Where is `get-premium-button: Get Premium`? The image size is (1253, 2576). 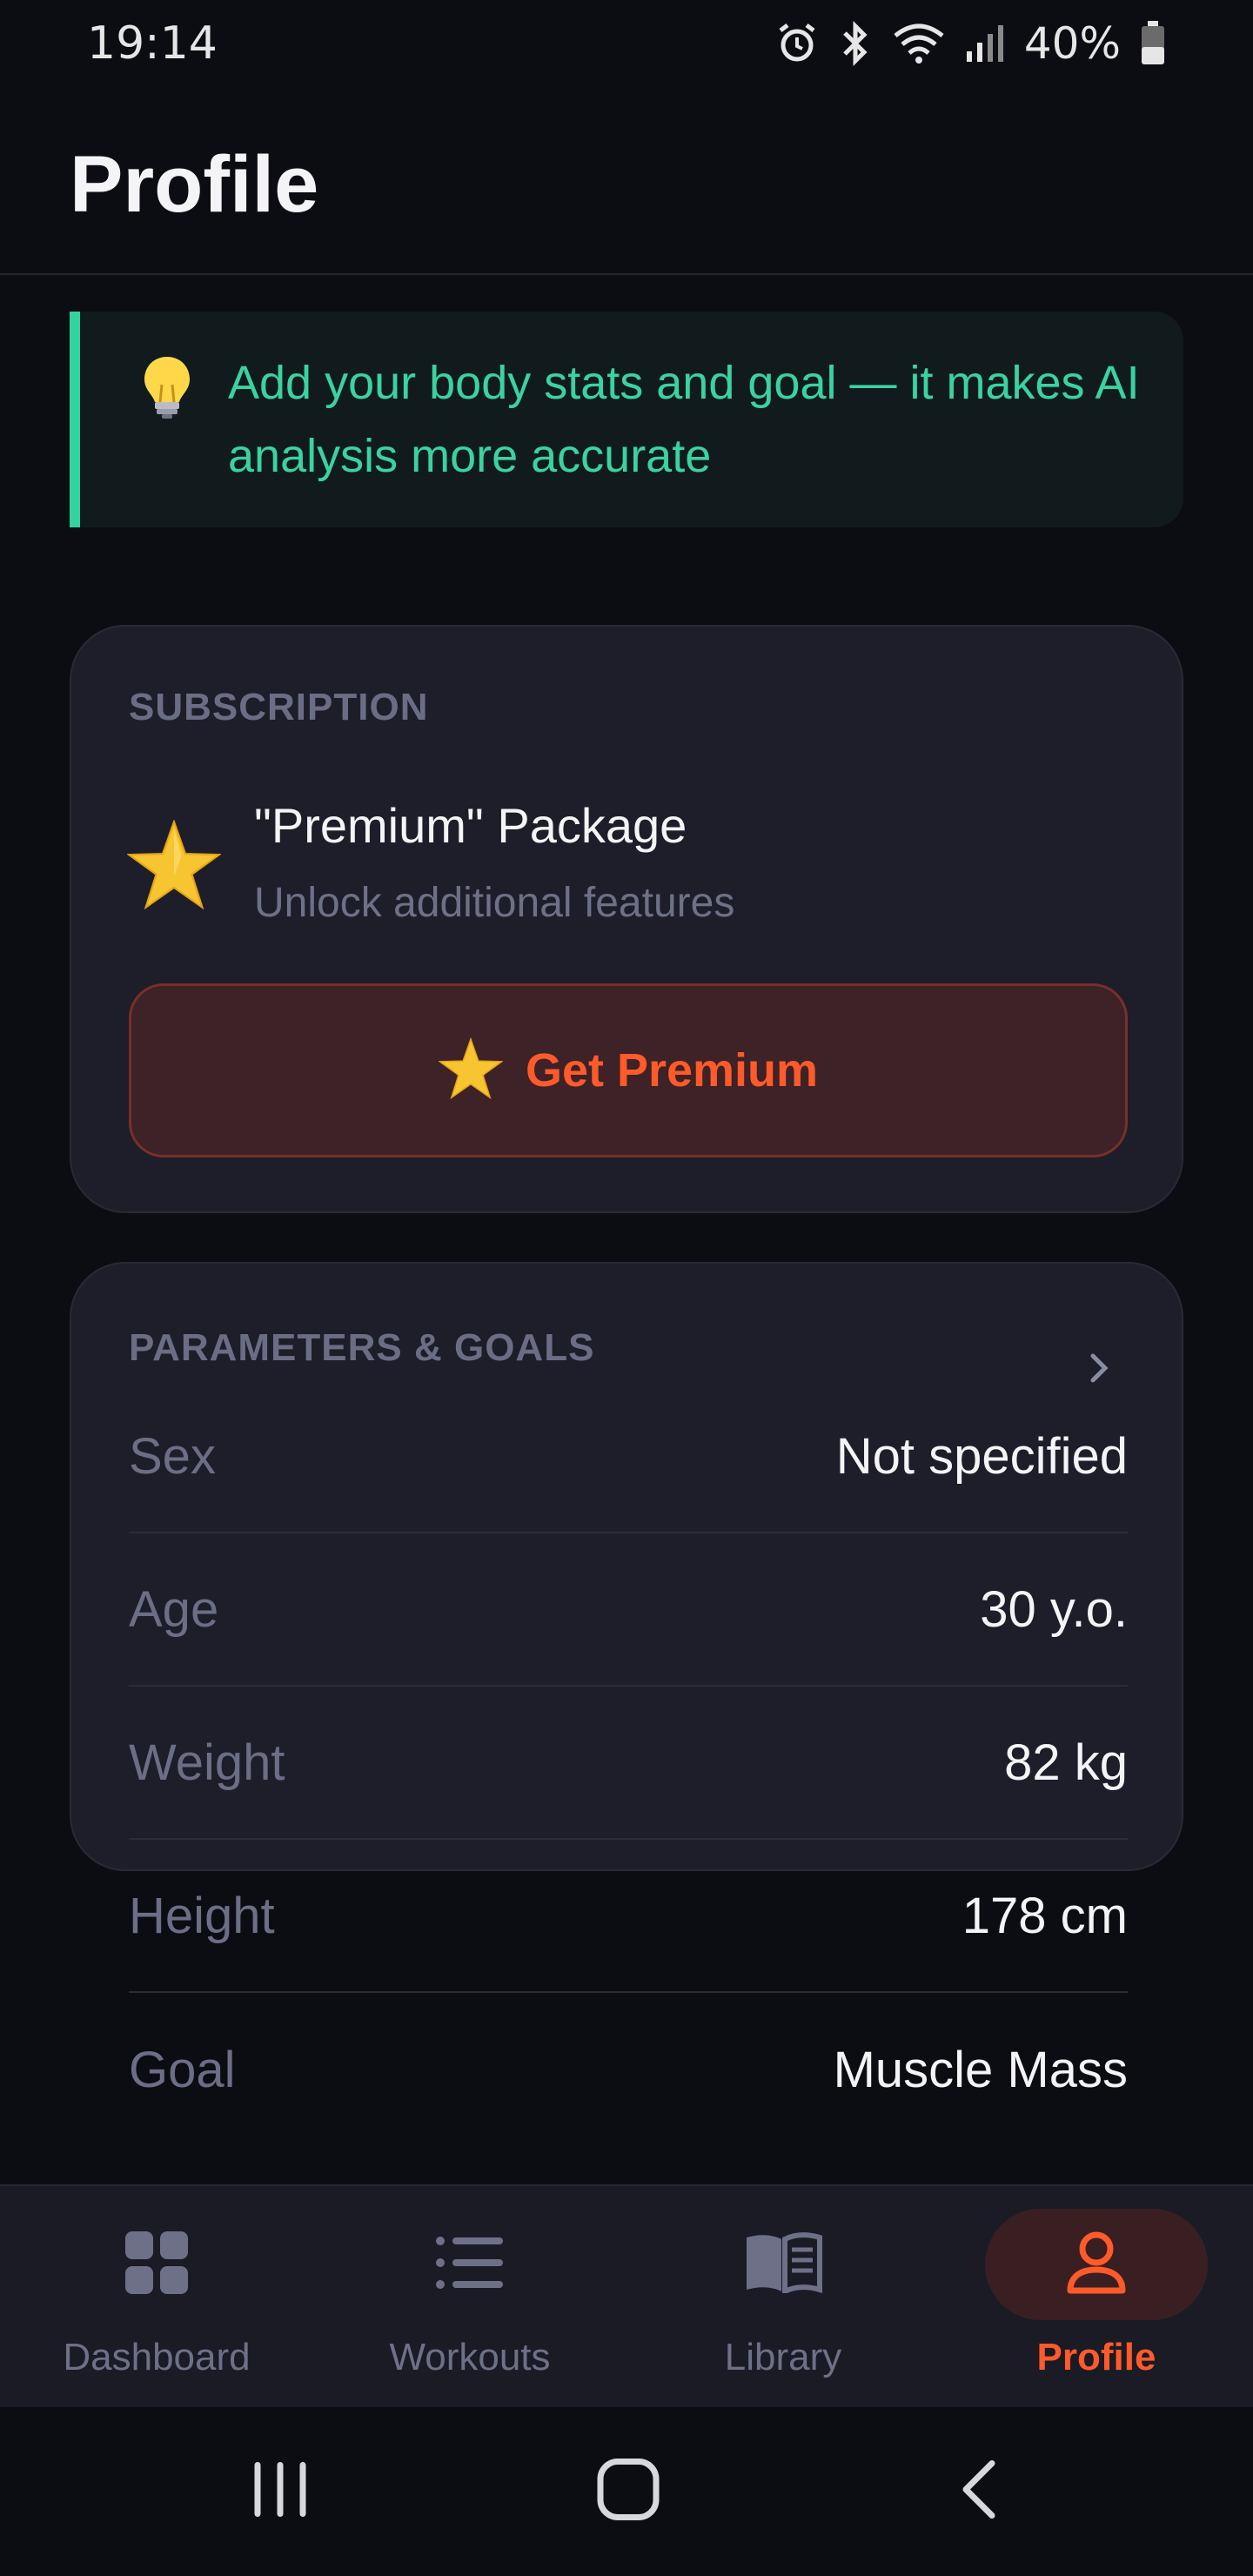 get-premium-button: Get Premium is located at coordinates (628, 1070).